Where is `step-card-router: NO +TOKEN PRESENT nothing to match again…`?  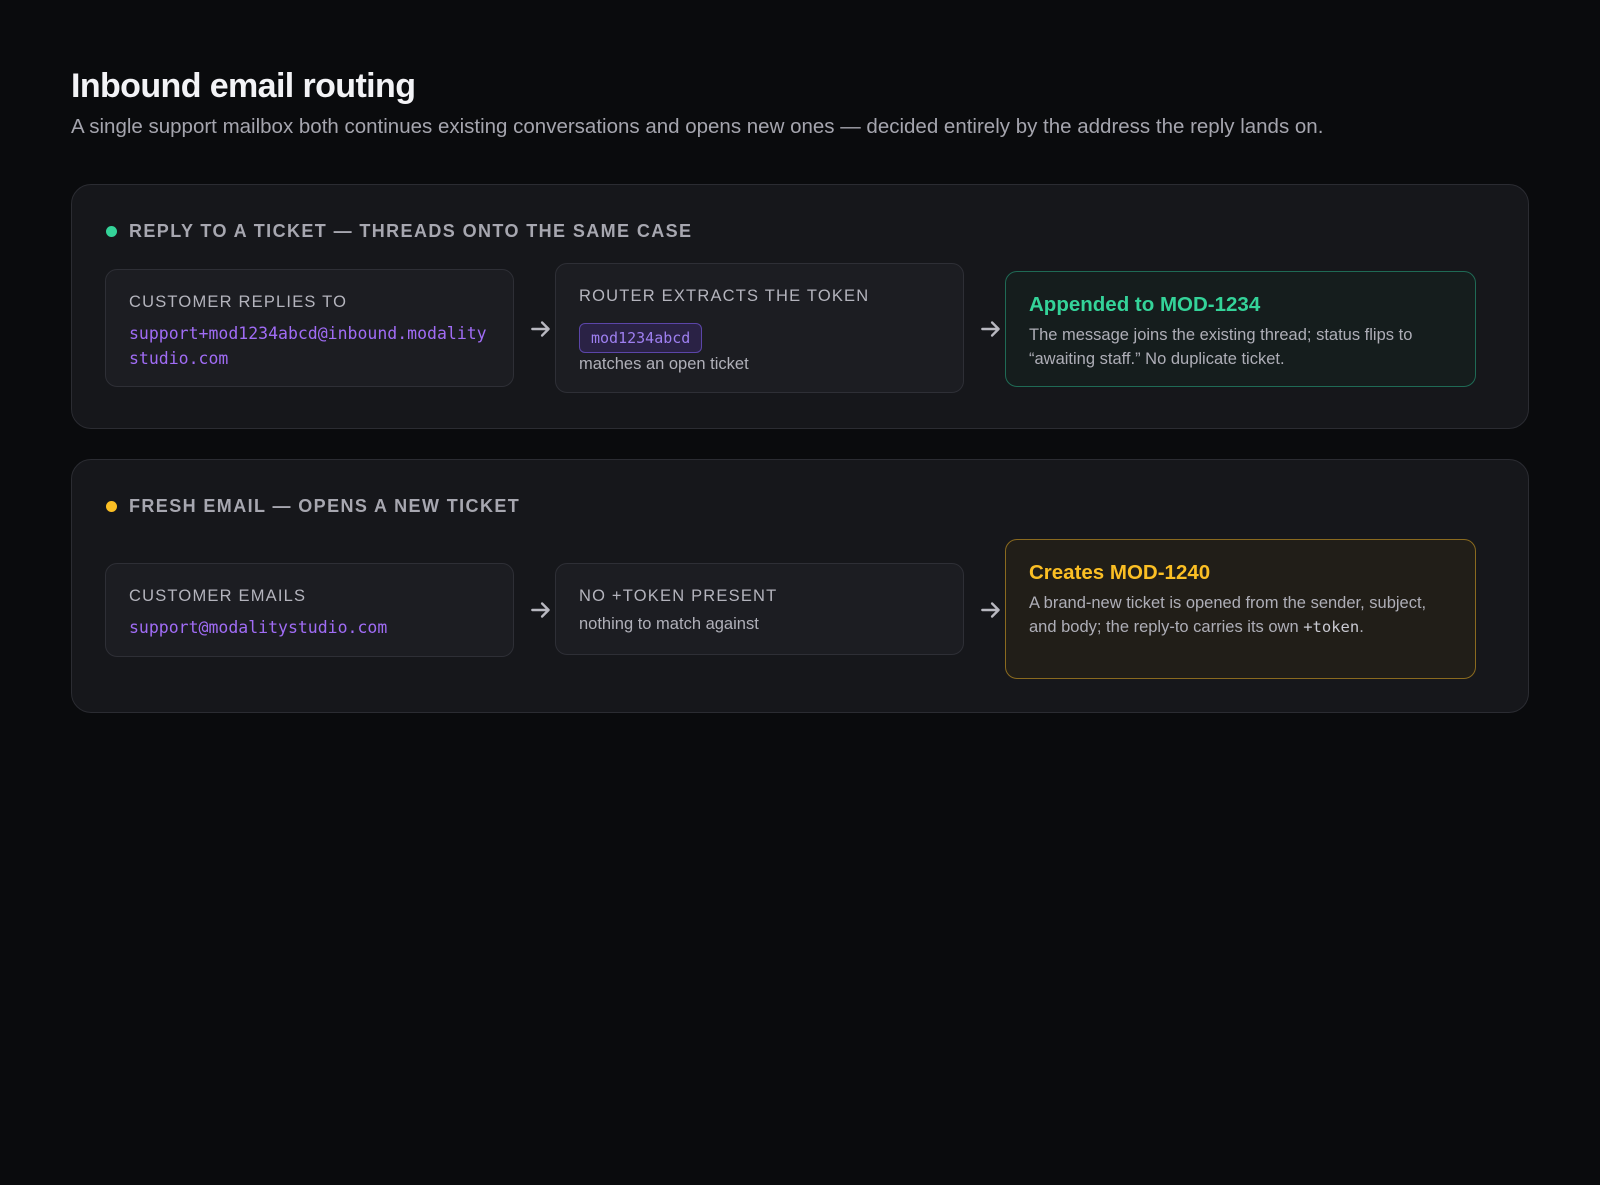
step-card-router: NO +TOKEN PRESENT nothing to match again… is located at coordinates (759, 609).